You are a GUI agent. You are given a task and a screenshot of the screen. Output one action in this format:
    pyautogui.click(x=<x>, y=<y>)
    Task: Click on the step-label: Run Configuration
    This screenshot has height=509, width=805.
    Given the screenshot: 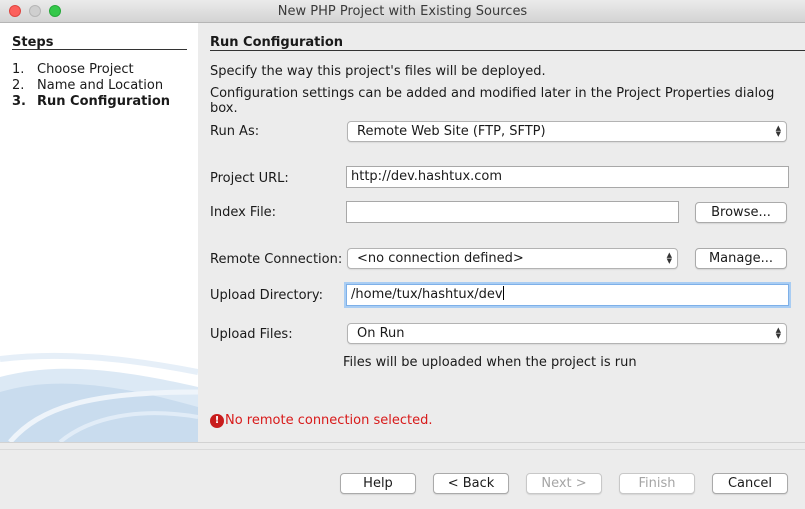 What is the action you would take?
    pyautogui.click(x=104, y=101)
    